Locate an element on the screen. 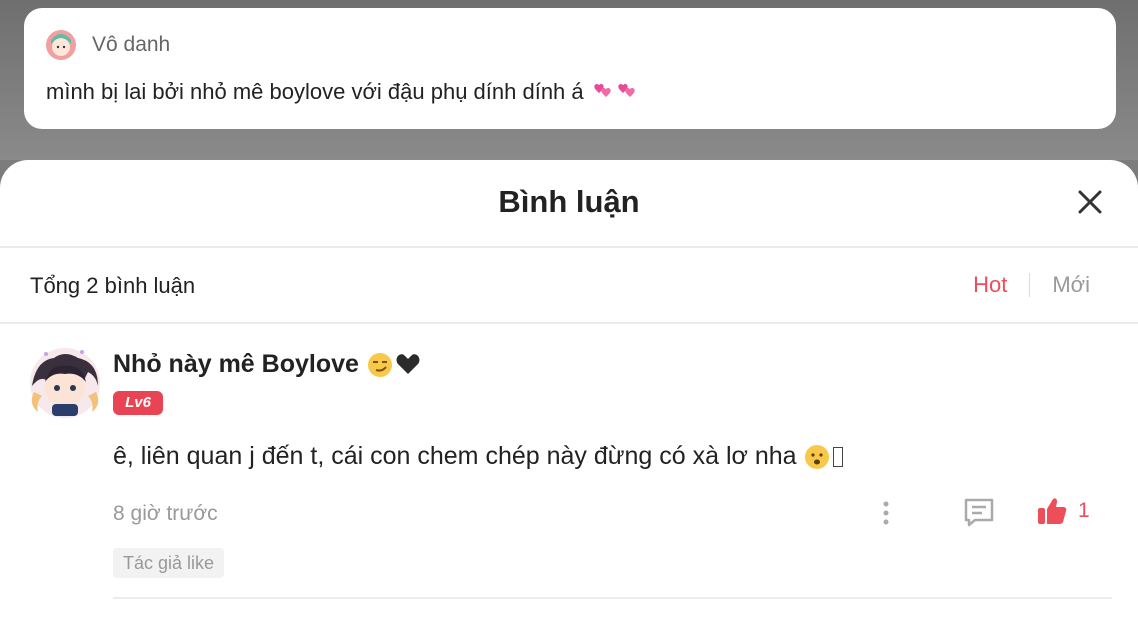 The image size is (1138, 620). smirk-emoji-icon is located at coordinates (379, 364).